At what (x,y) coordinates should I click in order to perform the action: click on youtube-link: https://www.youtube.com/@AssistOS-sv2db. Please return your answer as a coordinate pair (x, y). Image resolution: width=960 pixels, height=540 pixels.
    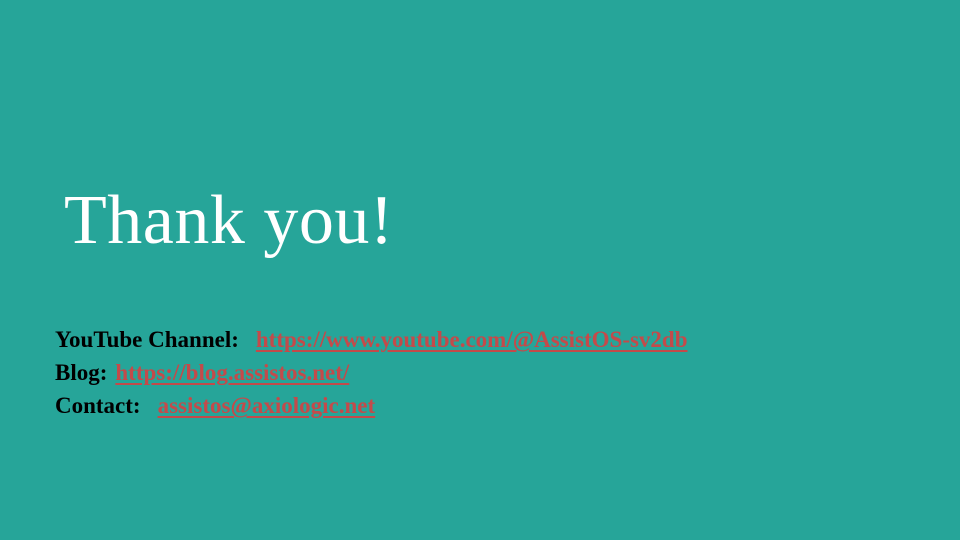
    Looking at the image, I should click on (472, 339).